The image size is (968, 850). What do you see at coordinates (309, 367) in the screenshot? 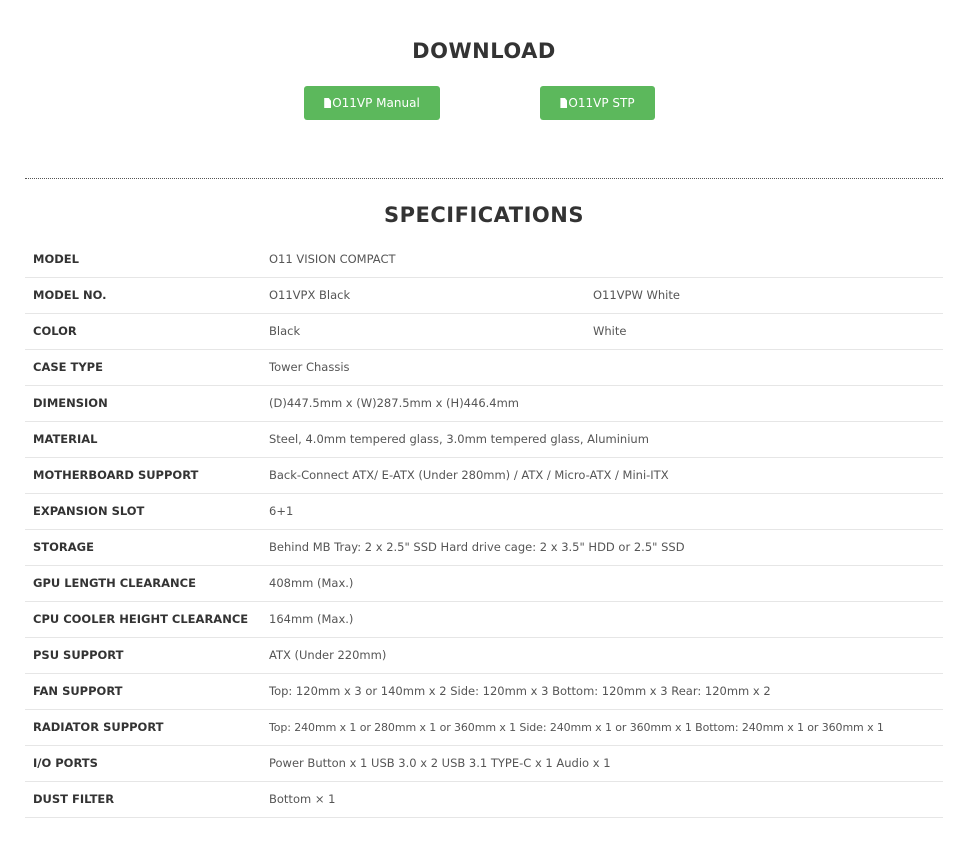
I see `spec-value: Tower Chassis` at bounding box center [309, 367].